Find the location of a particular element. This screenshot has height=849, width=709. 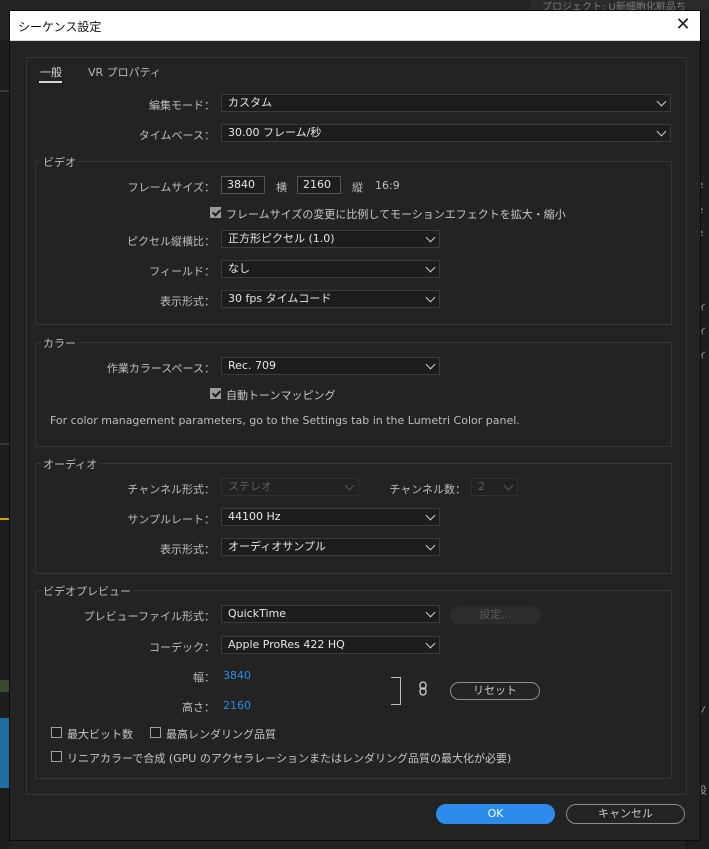

link-bracket is located at coordinates (396, 691).